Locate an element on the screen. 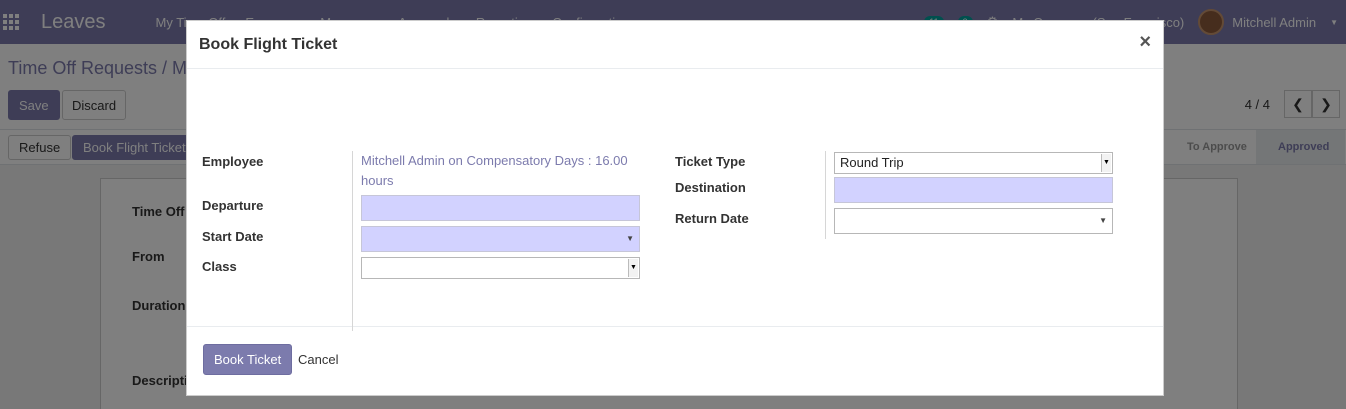 The width and height of the screenshot is (1346, 409). ticket-type-label: Ticket Type is located at coordinates (710, 161).